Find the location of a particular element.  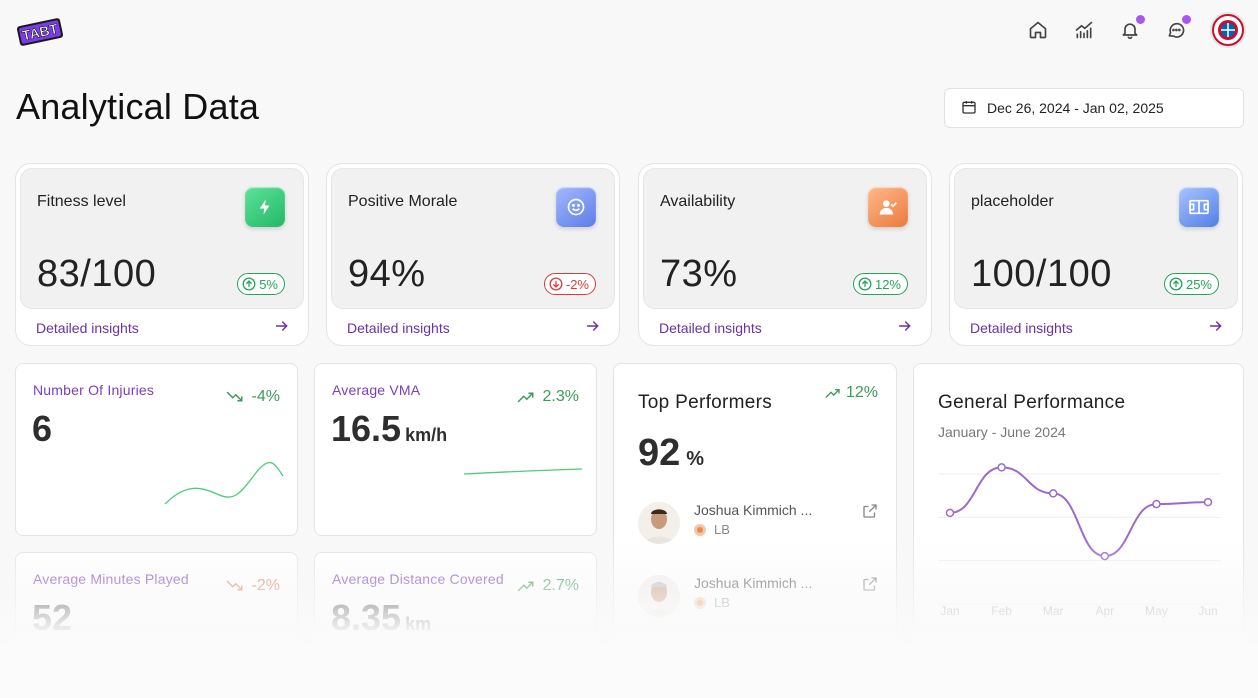

top-performers-value: 92% is located at coordinates (671, 453).